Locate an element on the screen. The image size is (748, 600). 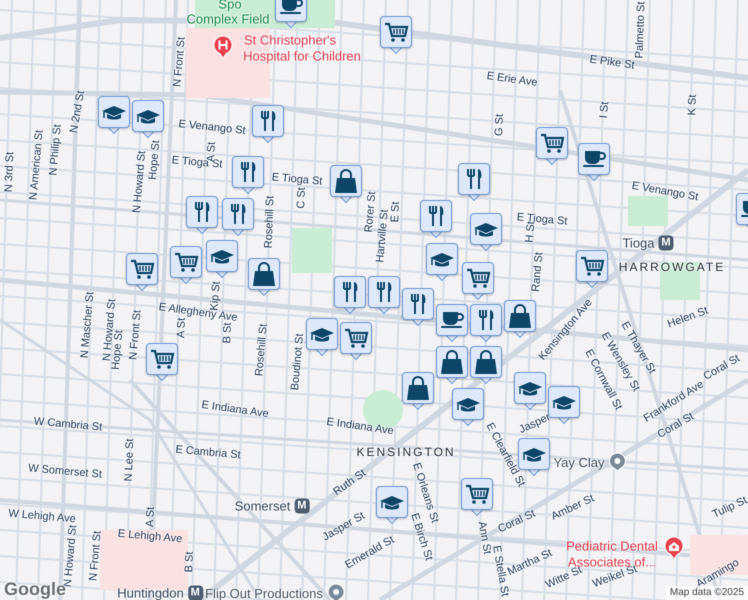
street-label: W Cambria St is located at coordinates (68, 425).